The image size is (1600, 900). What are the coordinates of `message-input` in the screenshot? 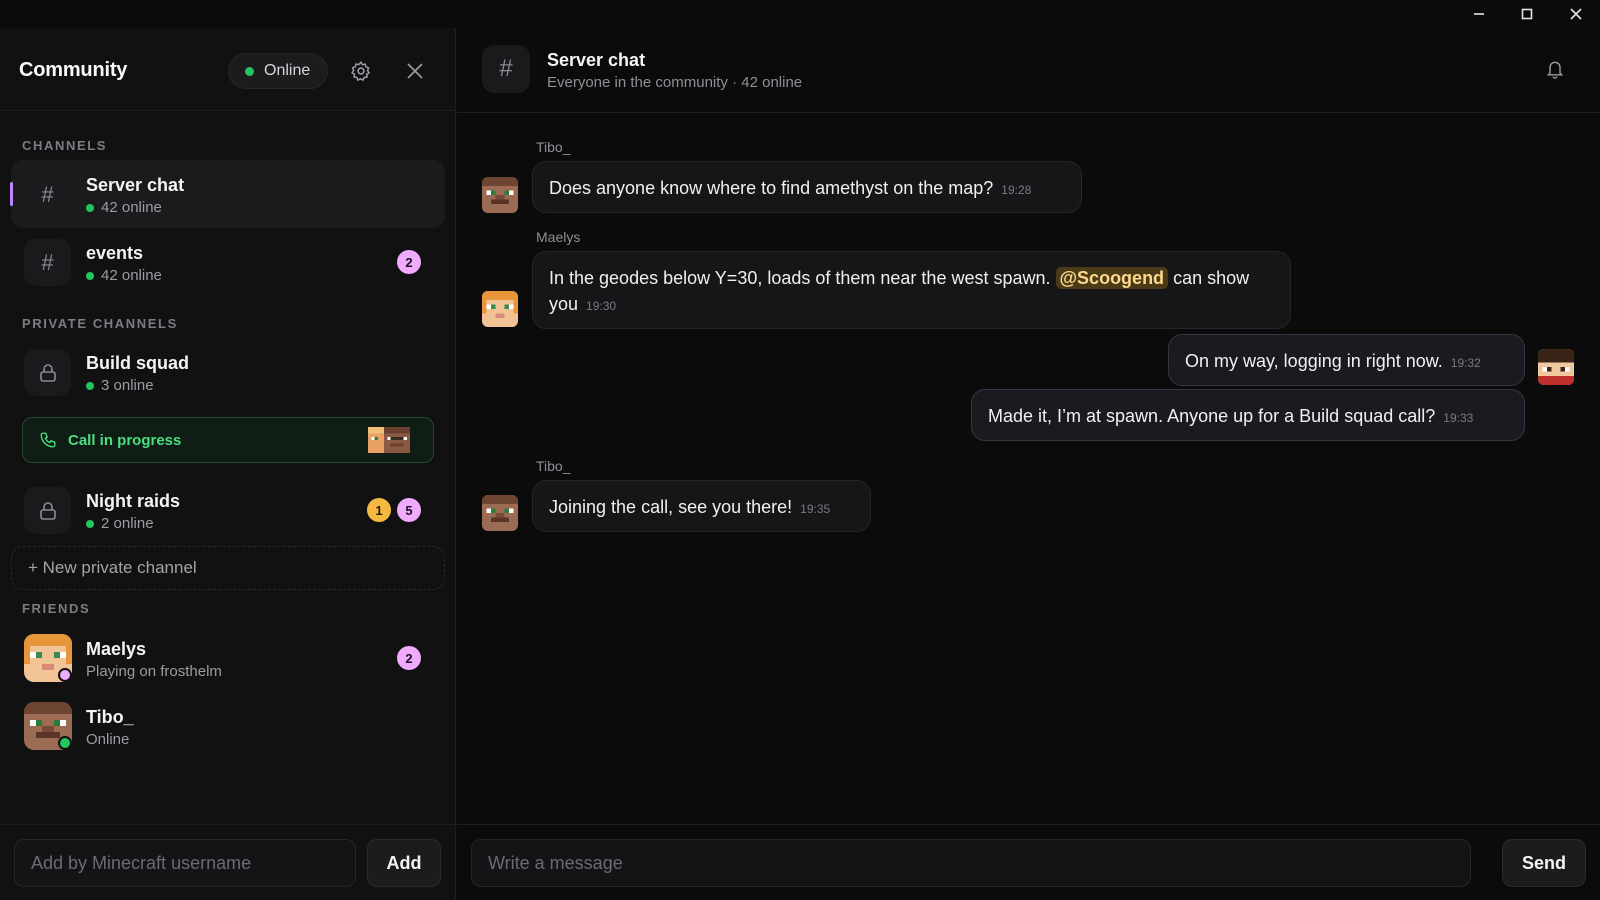 It's located at (971, 863).